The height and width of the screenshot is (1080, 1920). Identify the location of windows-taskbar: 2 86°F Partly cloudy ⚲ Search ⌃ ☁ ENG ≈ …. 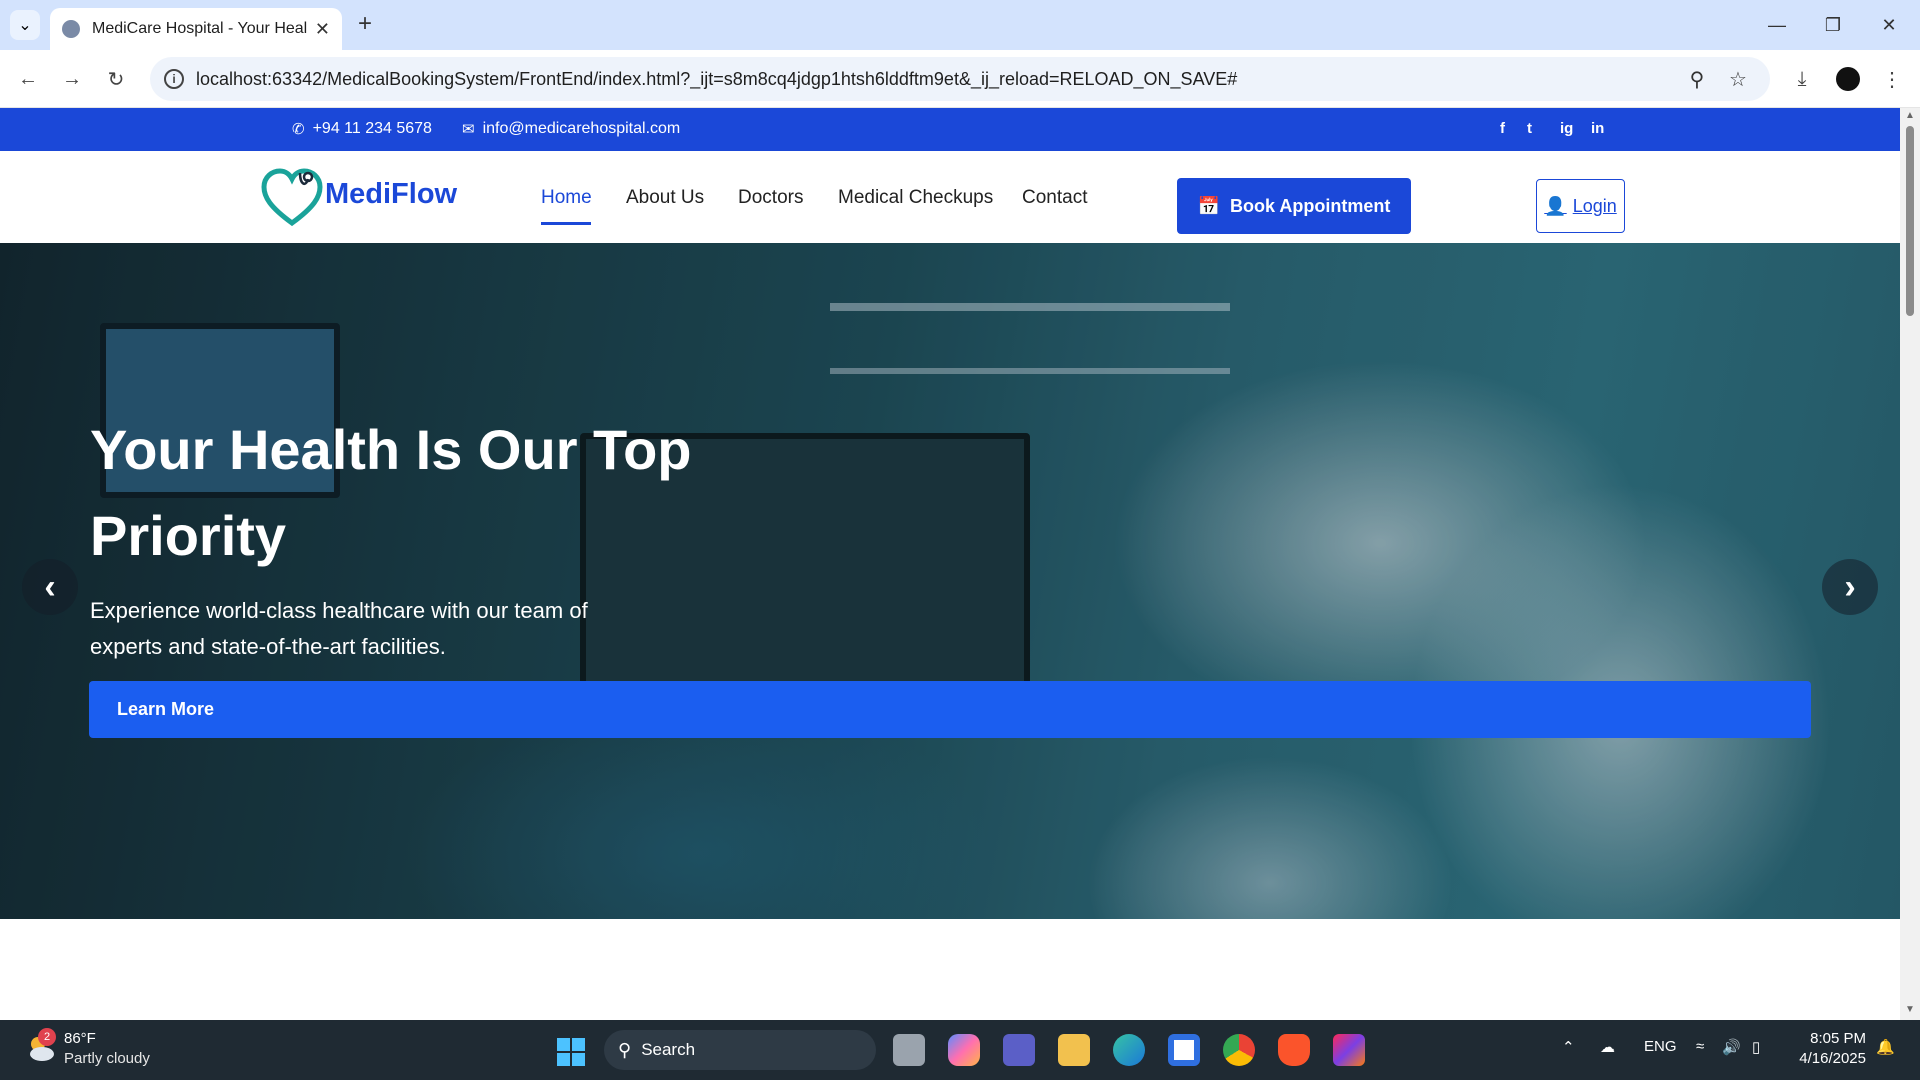
(960, 1050).